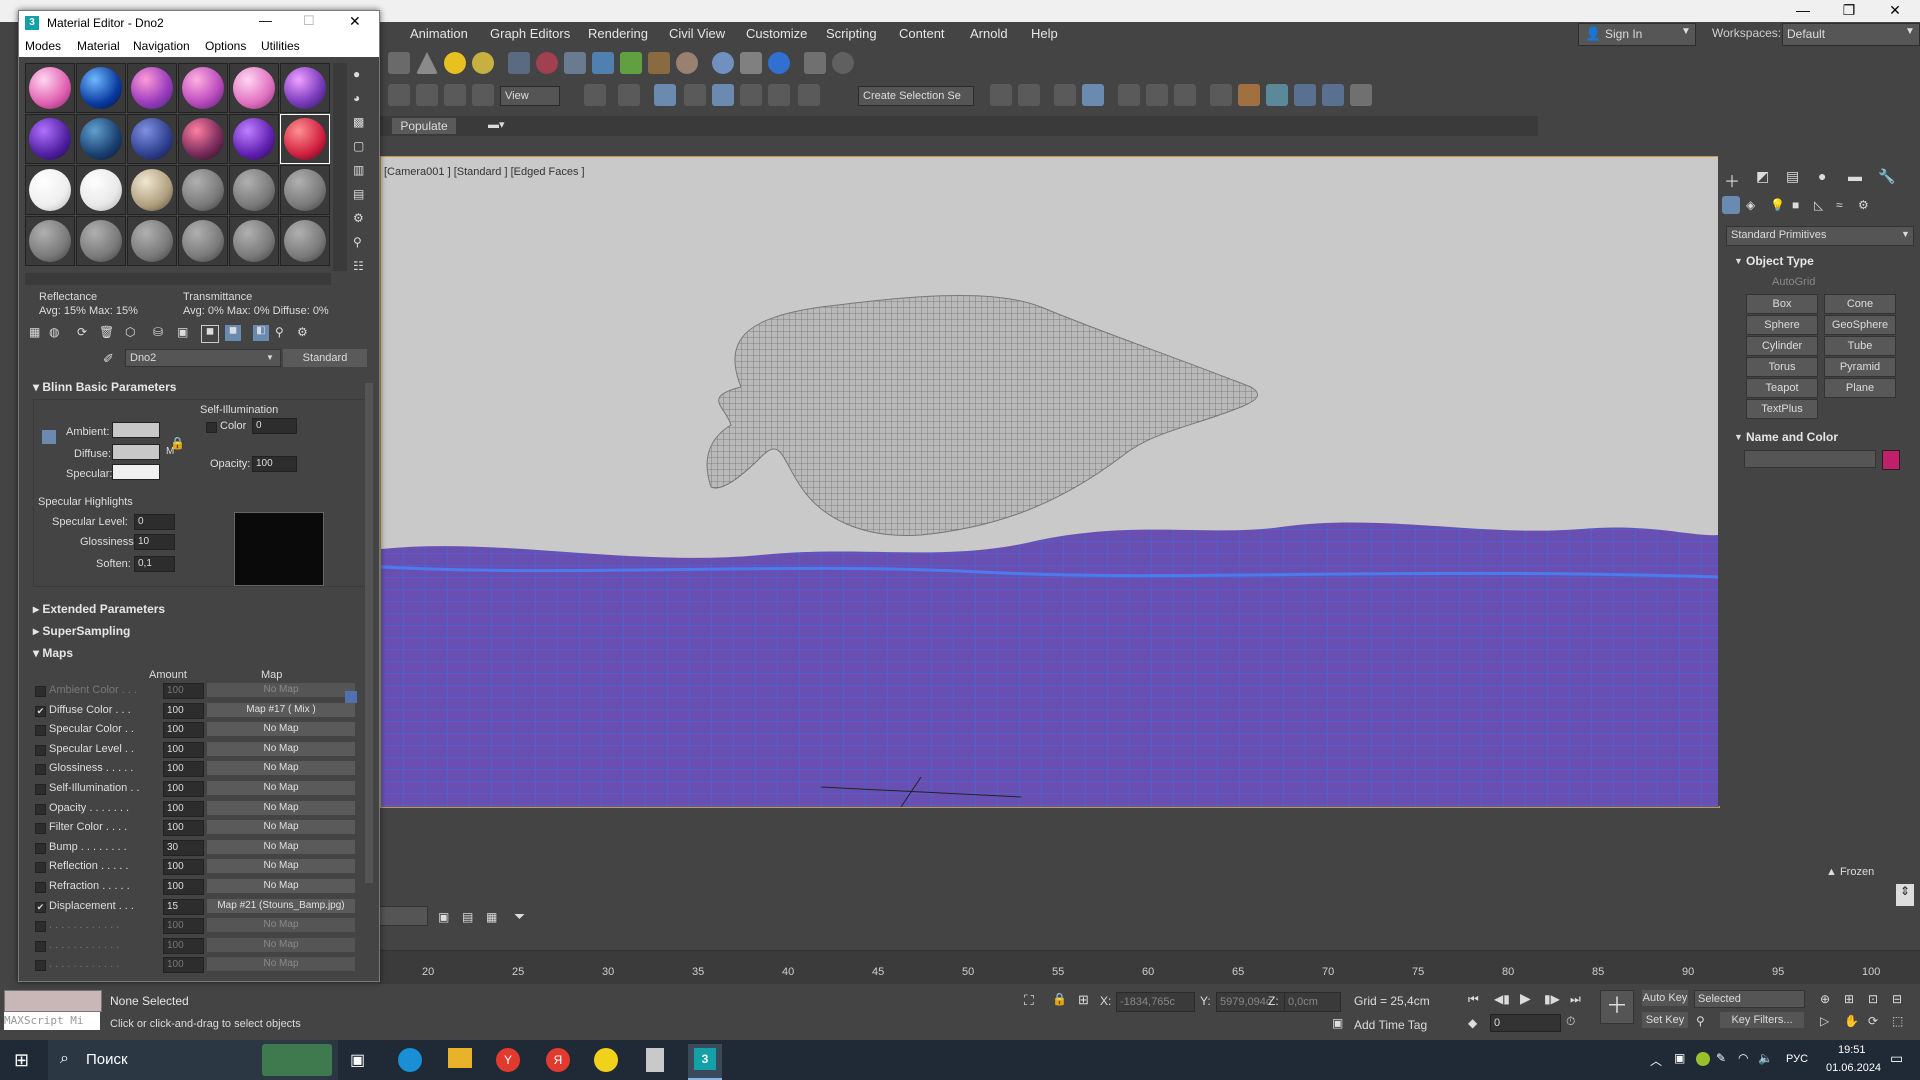  I want to click on map-enable-checkbox: ✔, so click(40, 711).